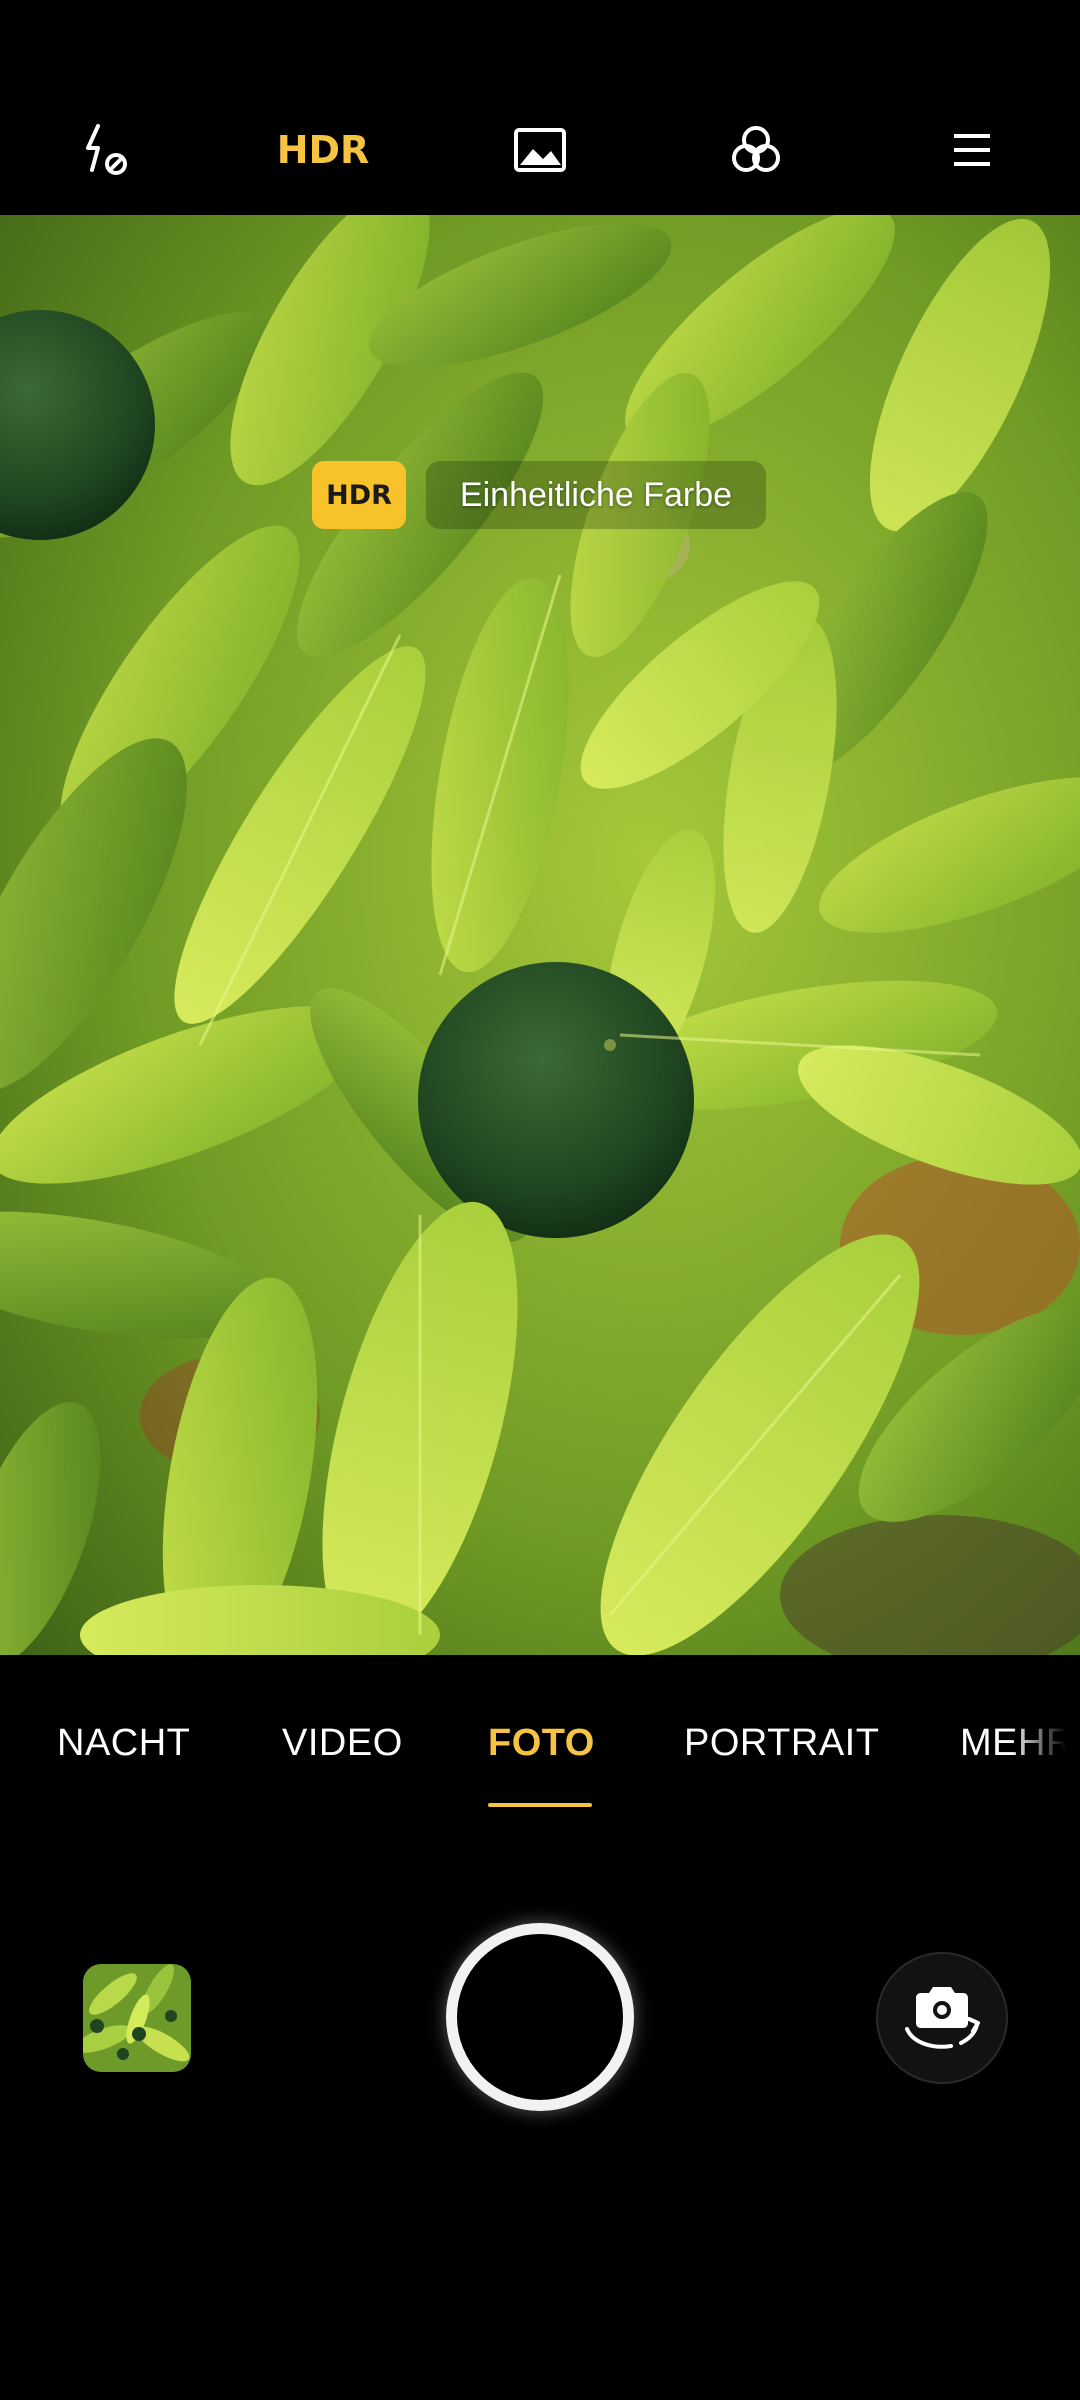  What do you see at coordinates (596, 495) in the screenshot?
I see `scene-detection-label: Einheitliche Farbe` at bounding box center [596, 495].